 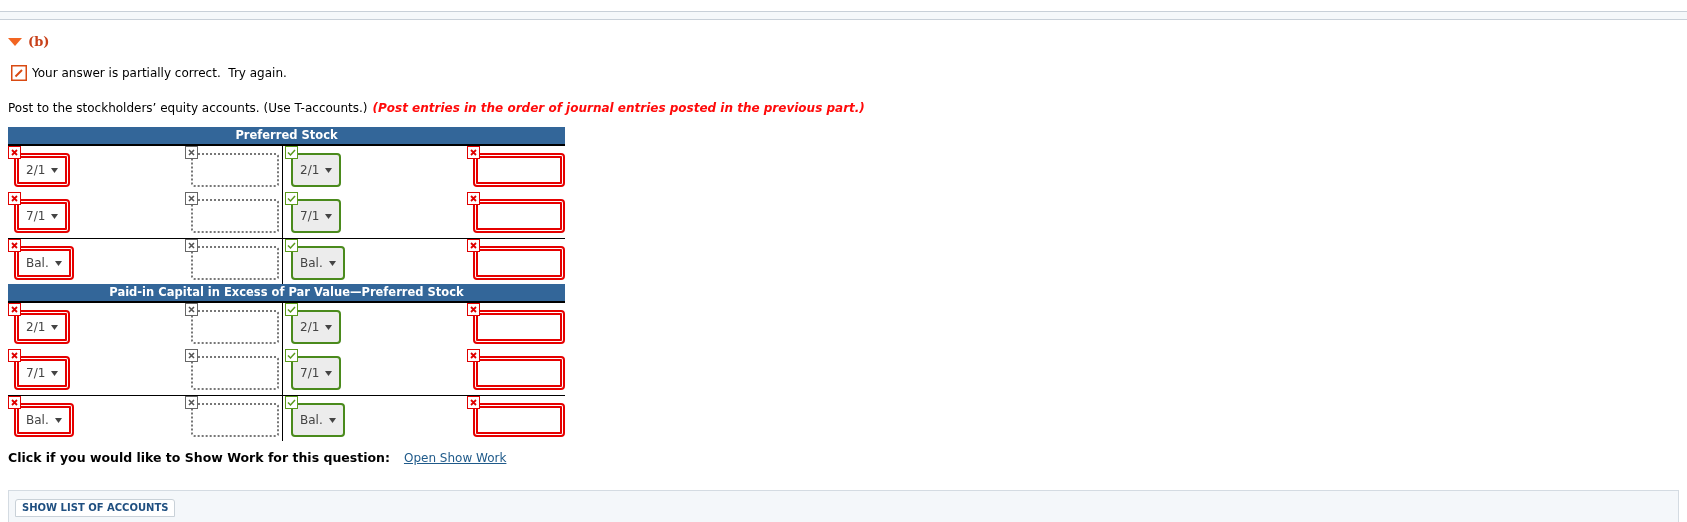 What do you see at coordinates (159, 73) in the screenshot?
I see `feedback-message: Your answer is partially correct. Try again.` at bounding box center [159, 73].